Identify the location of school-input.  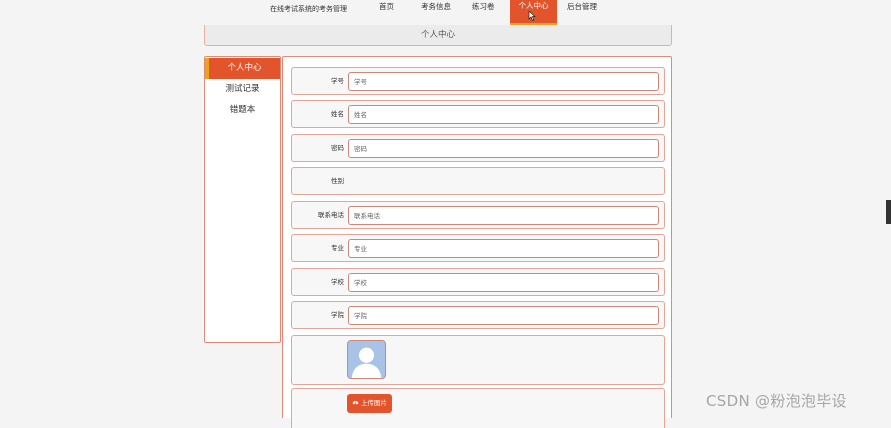
(503, 282).